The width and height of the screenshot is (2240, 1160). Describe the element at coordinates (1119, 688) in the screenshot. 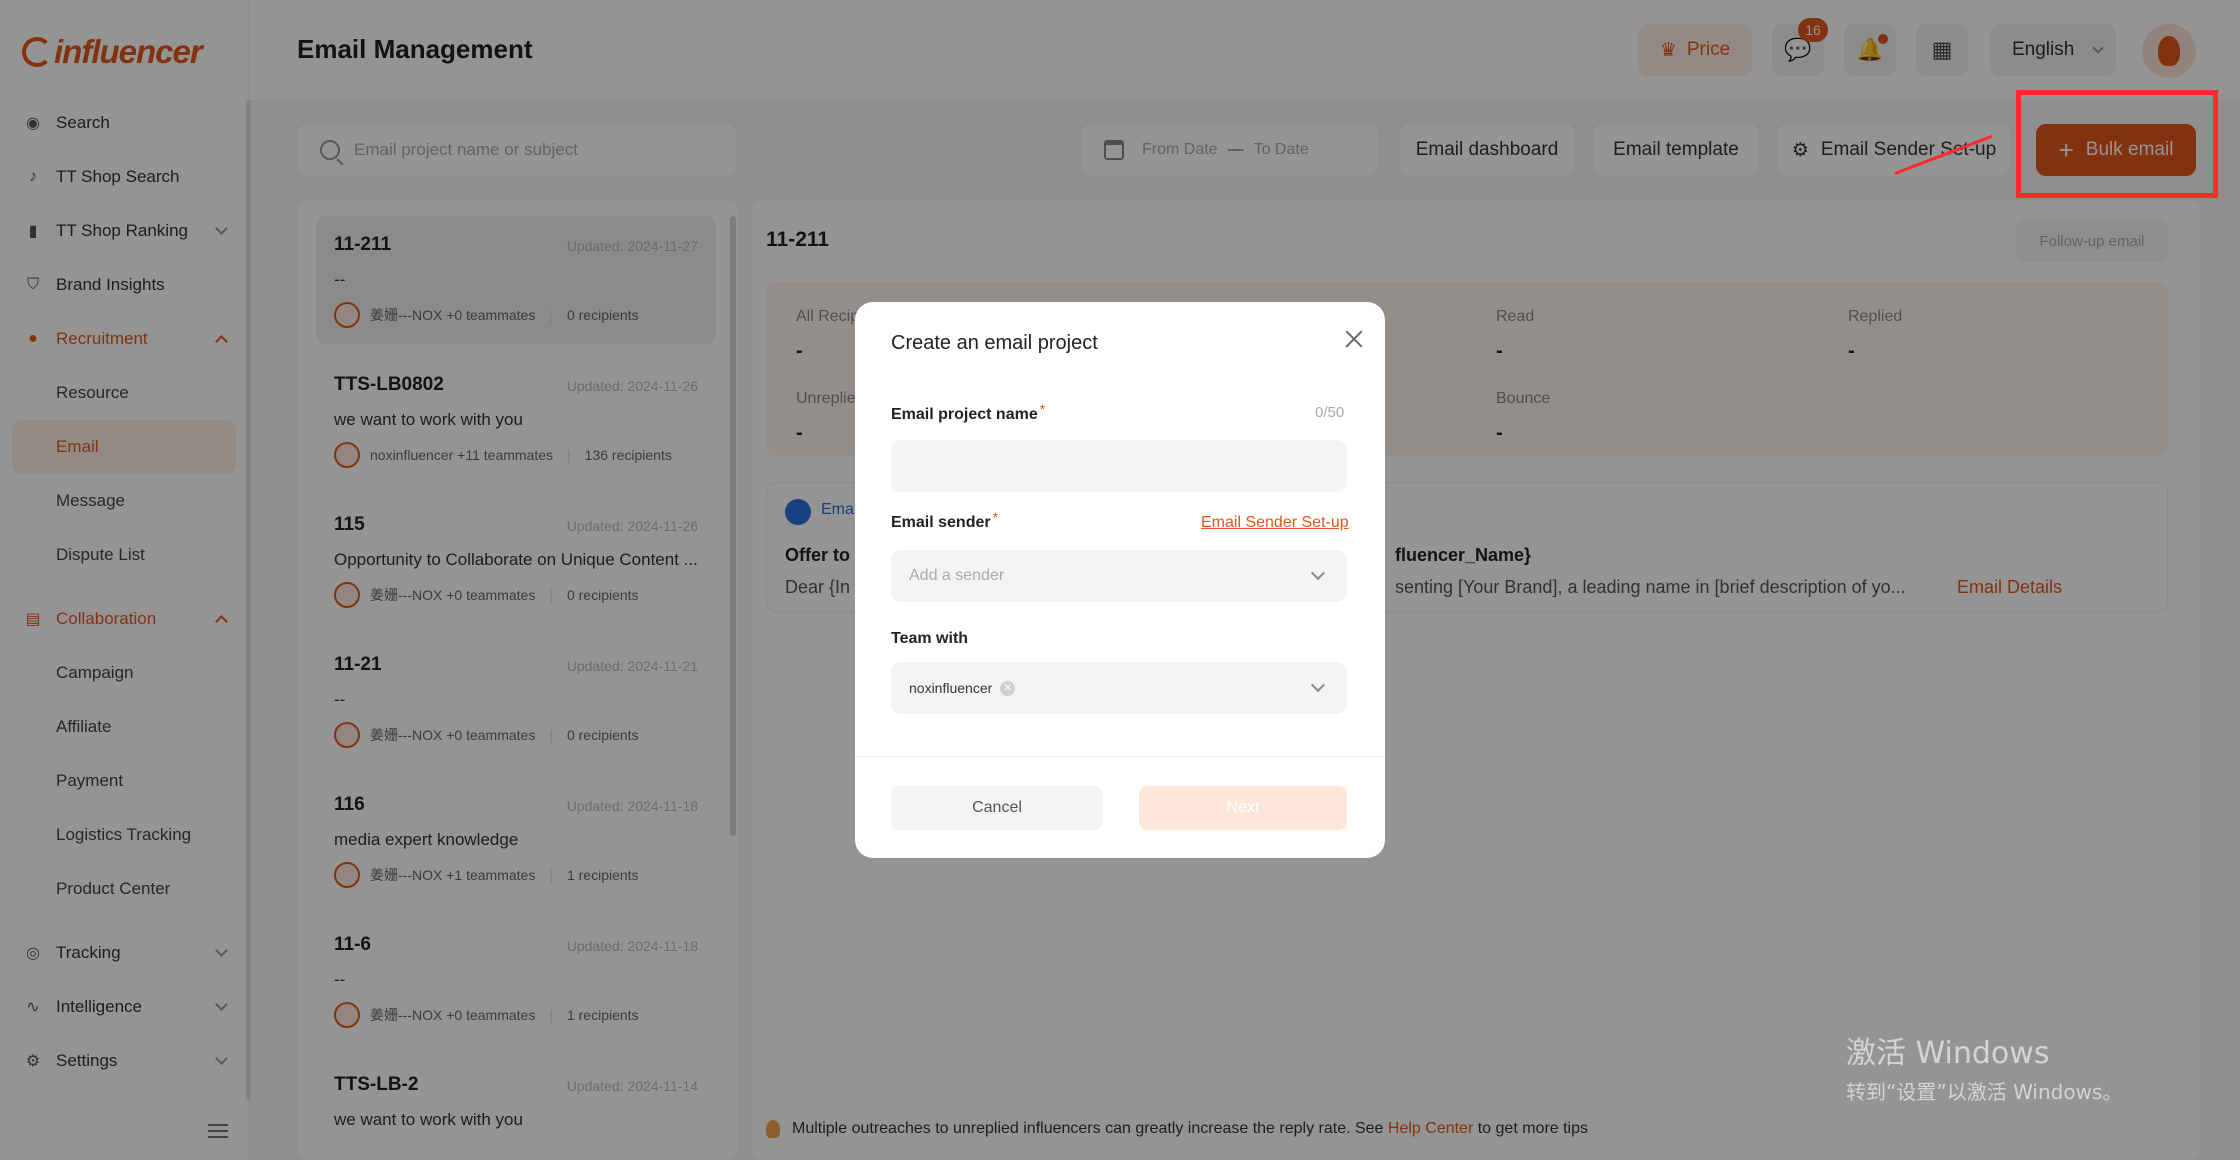

I see `team-with-select: noxinfluencer ✕` at that location.